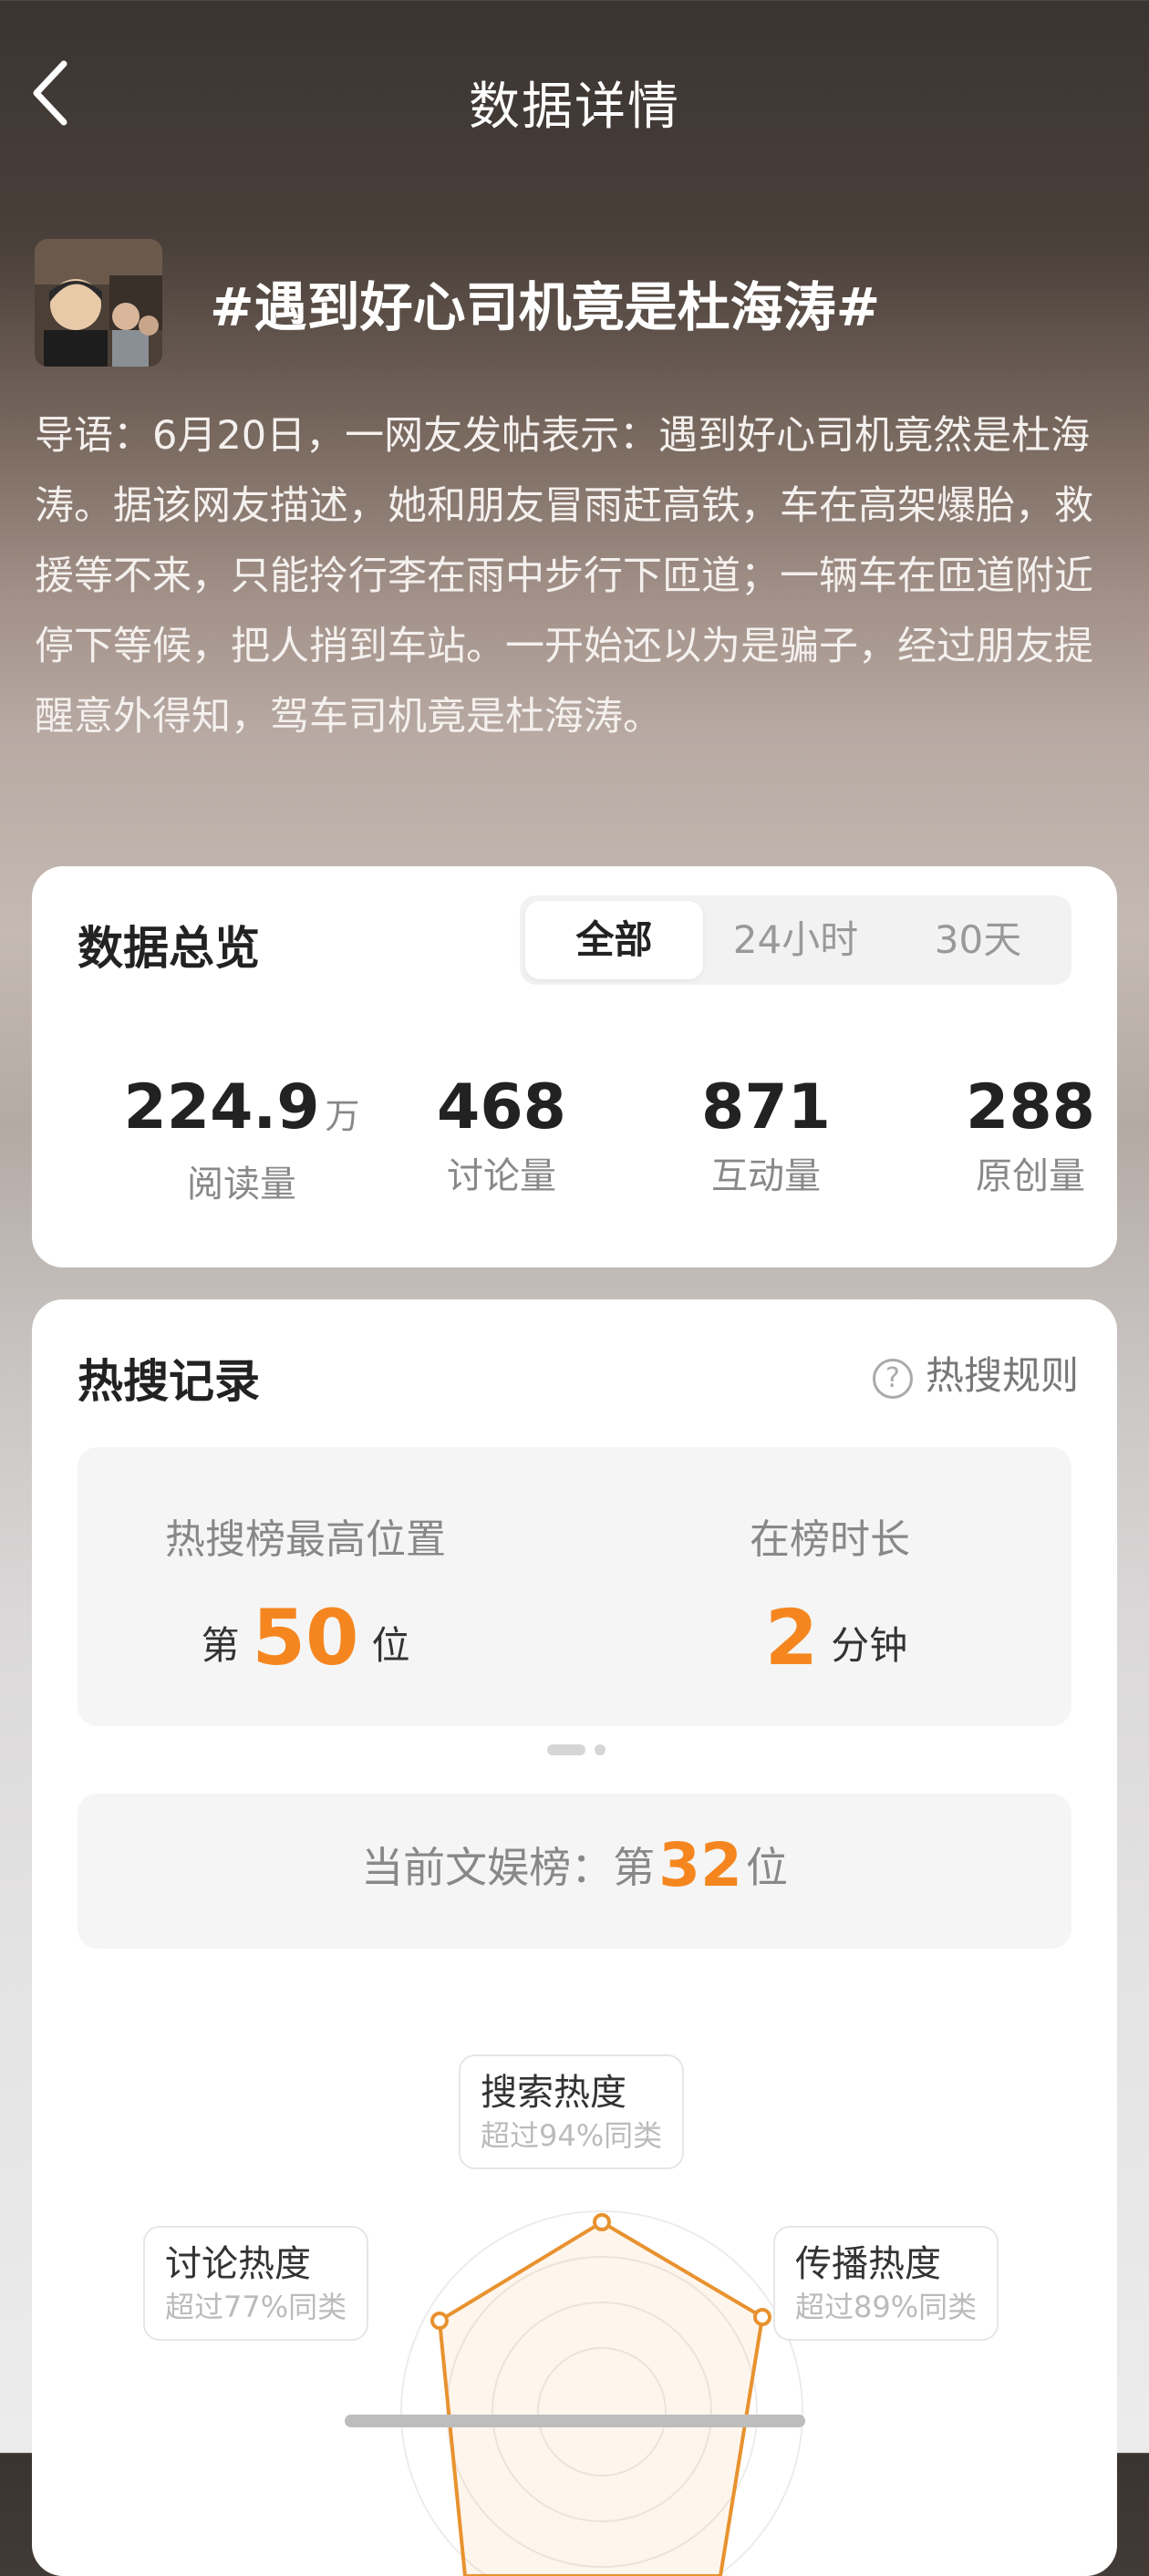  What do you see at coordinates (553, 2093) in the screenshot?
I see `radar-search-title: 搜索热度` at bounding box center [553, 2093].